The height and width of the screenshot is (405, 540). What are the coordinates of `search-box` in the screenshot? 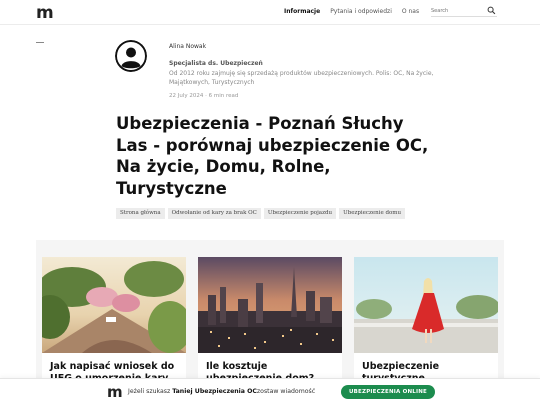 It's located at (464, 11).